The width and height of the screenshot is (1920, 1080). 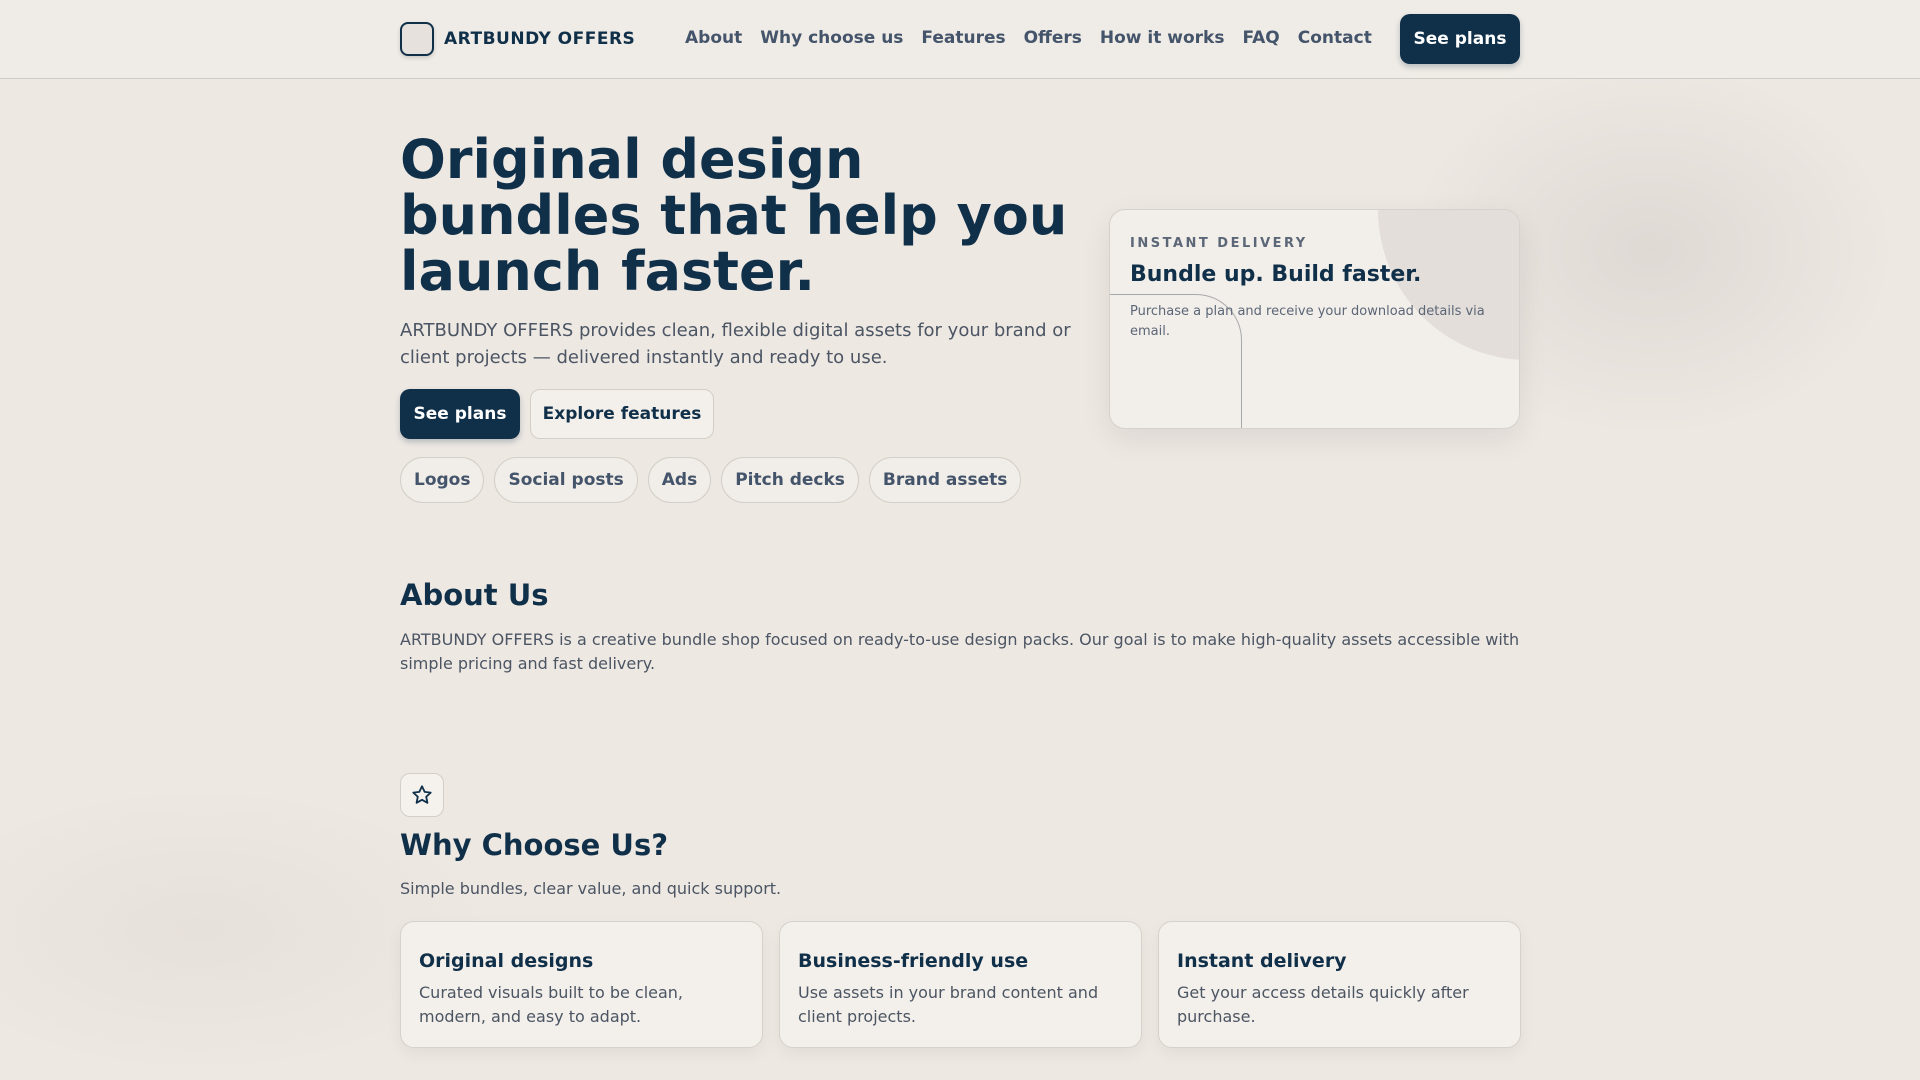 I want to click on feature-card-title: Instant delivery, so click(x=1262, y=961).